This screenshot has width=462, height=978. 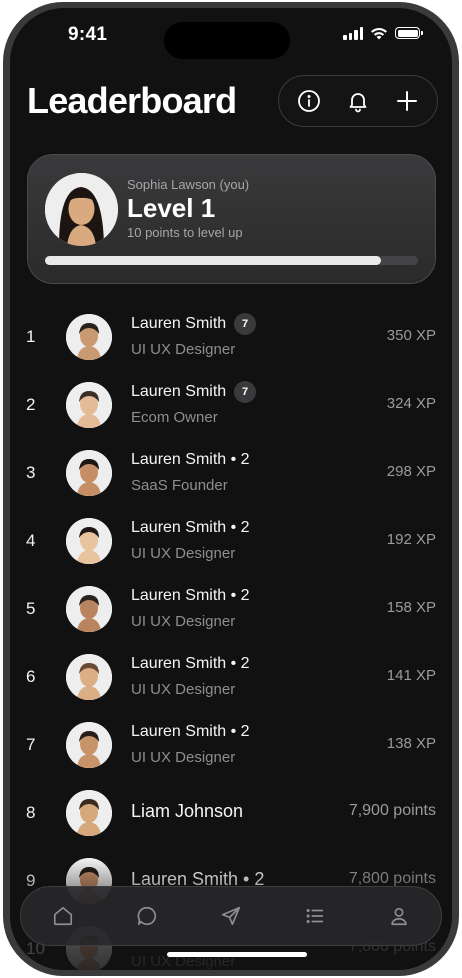 I want to click on battery-icon, so click(x=409, y=33).